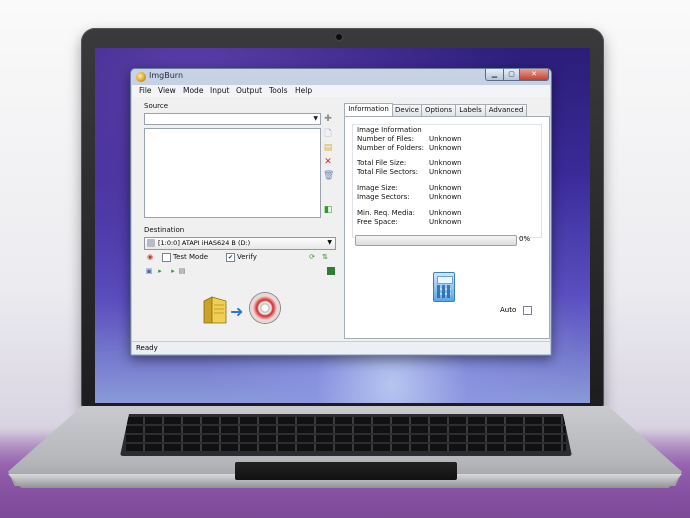 Image resolution: width=690 pixels, height=518 pixels. Describe the element at coordinates (147, 348) in the screenshot. I see `status-text: Ready` at that location.